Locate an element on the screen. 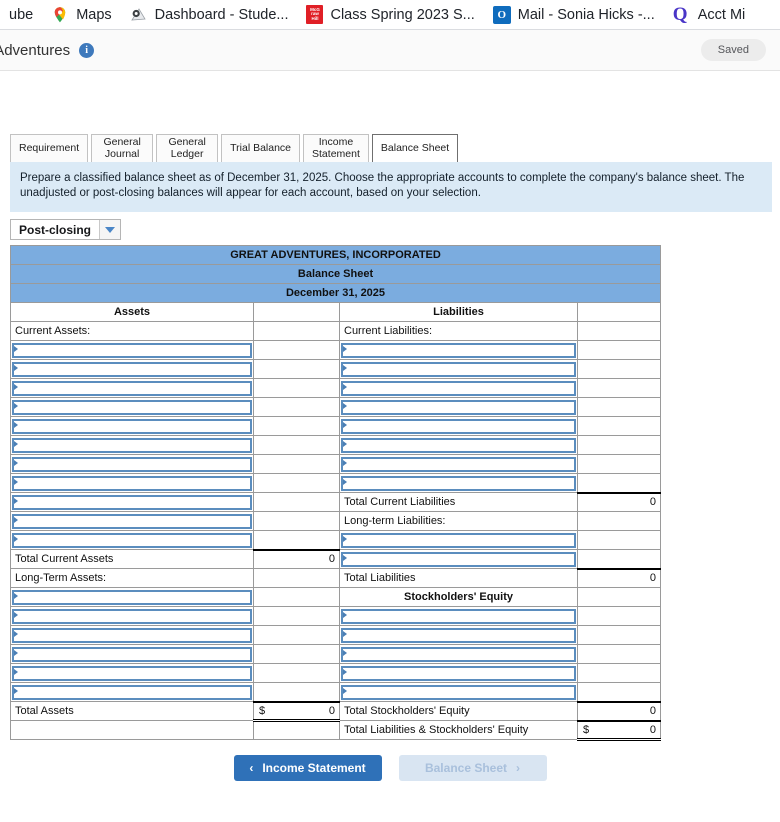  bookmark-acct: Q Acct Mi is located at coordinates (709, 15).